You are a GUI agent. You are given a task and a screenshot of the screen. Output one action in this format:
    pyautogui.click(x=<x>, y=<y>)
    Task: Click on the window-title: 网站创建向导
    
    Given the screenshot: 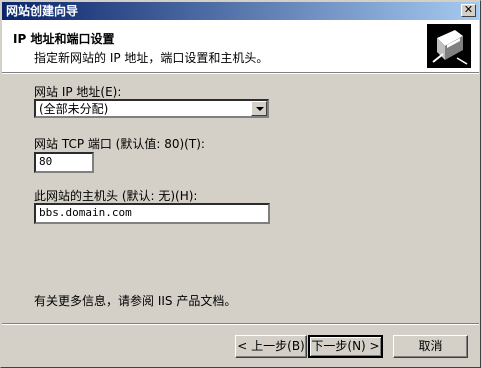 What is the action you would take?
    pyautogui.click(x=42, y=11)
    